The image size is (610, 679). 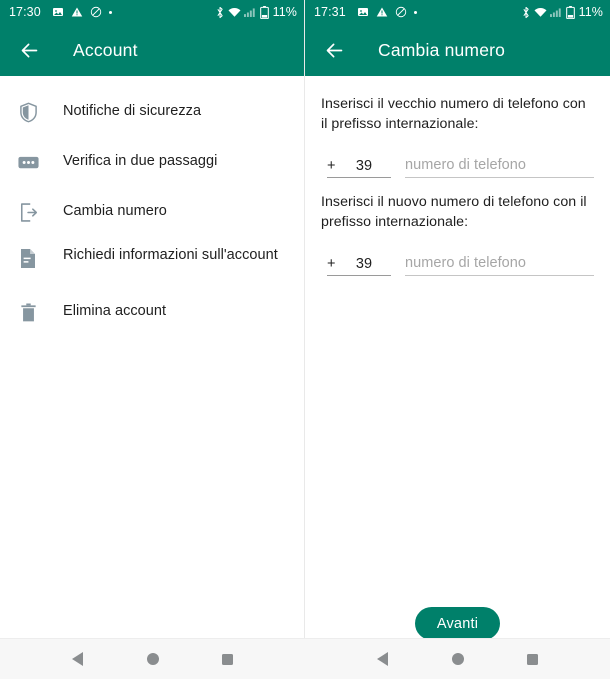 What do you see at coordinates (152, 50) in the screenshot?
I see `left-app-bar: Account` at bounding box center [152, 50].